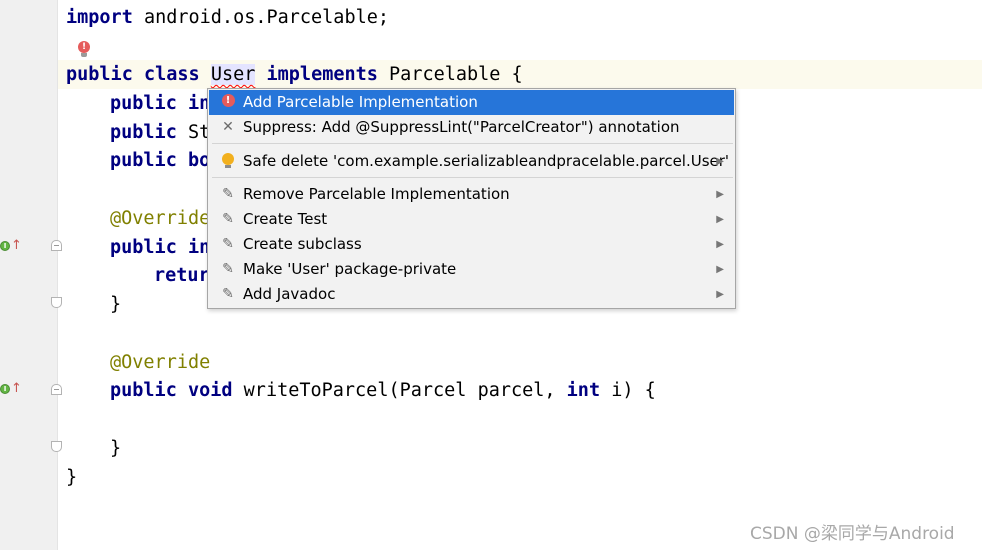 The image size is (982, 550). I want to click on menu-item-add-parcelable: ! Add Parcelable Implementation, so click(471, 102).